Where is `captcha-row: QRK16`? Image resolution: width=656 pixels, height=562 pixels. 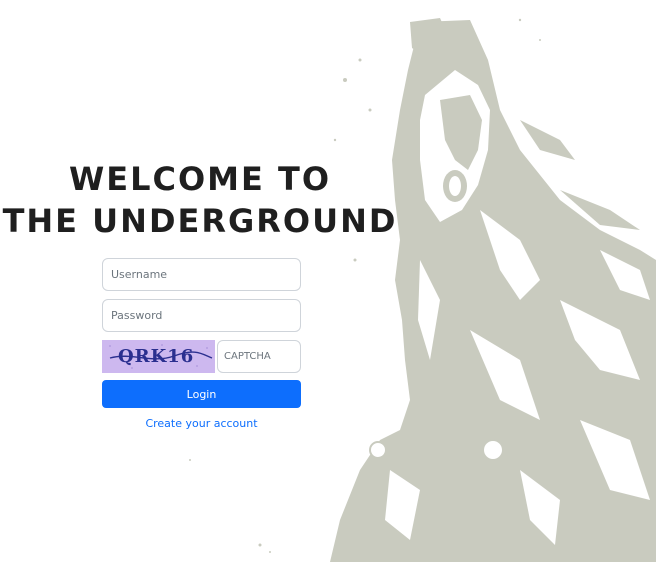
captcha-row: QRK16 is located at coordinates (201, 356).